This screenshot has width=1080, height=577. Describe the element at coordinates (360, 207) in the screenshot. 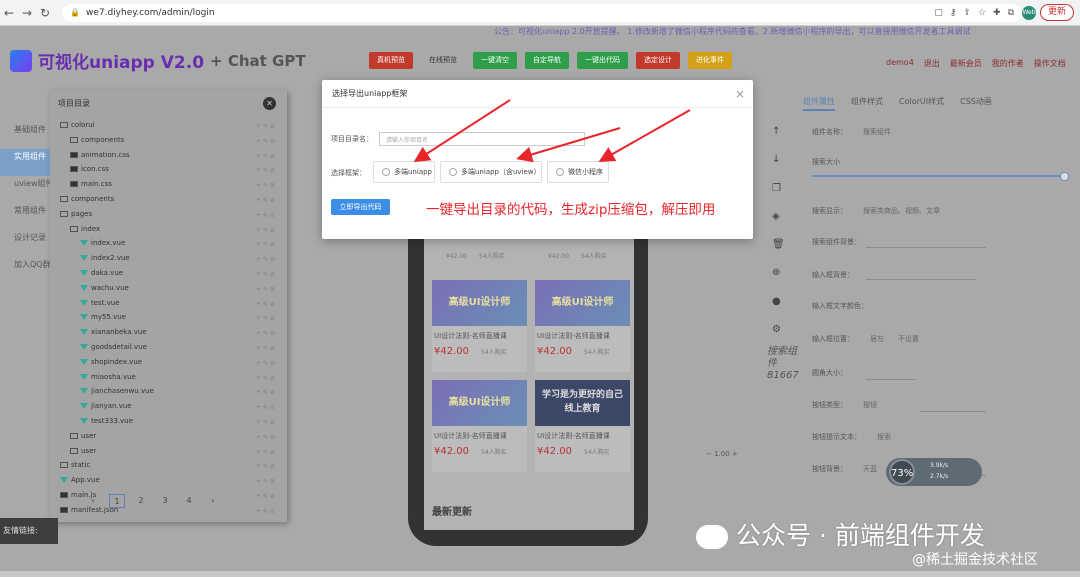

I see `export-code-button: 立即导出代码` at that location.